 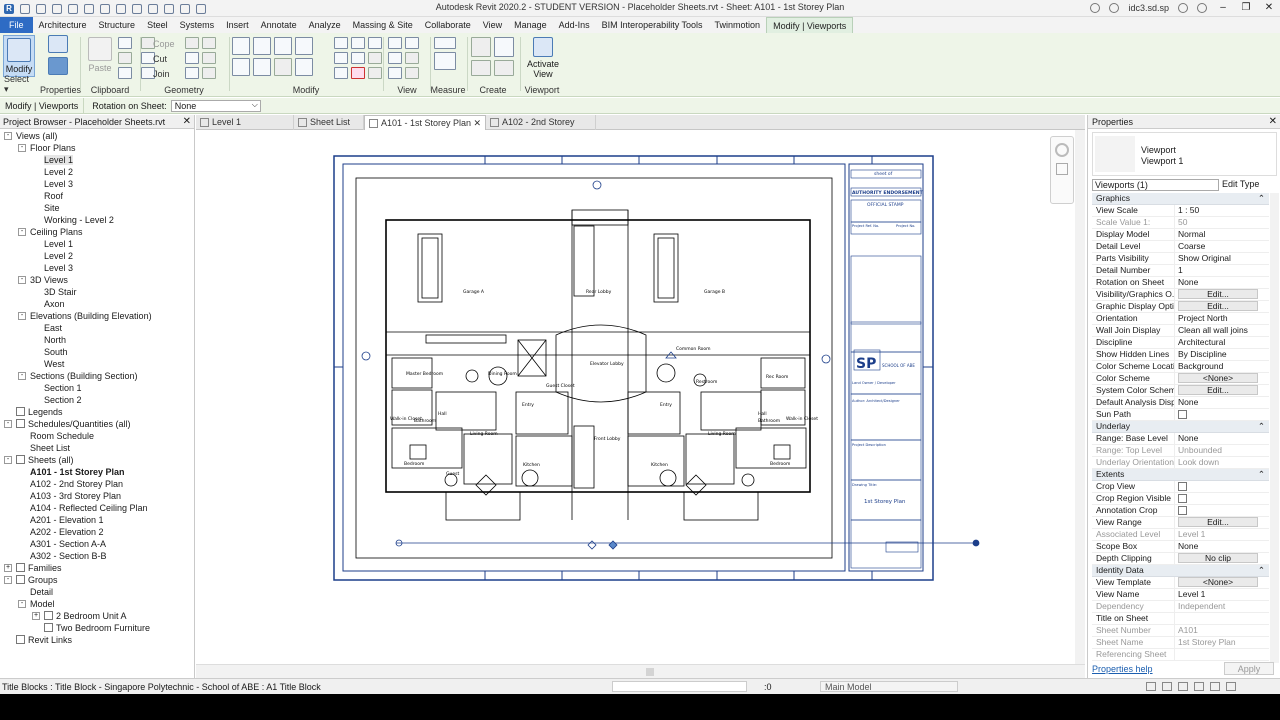 What do you see at coordinates (164, 44) in the screenshot?
I see `cope-button: Cope` at bounding box center [164, 44].